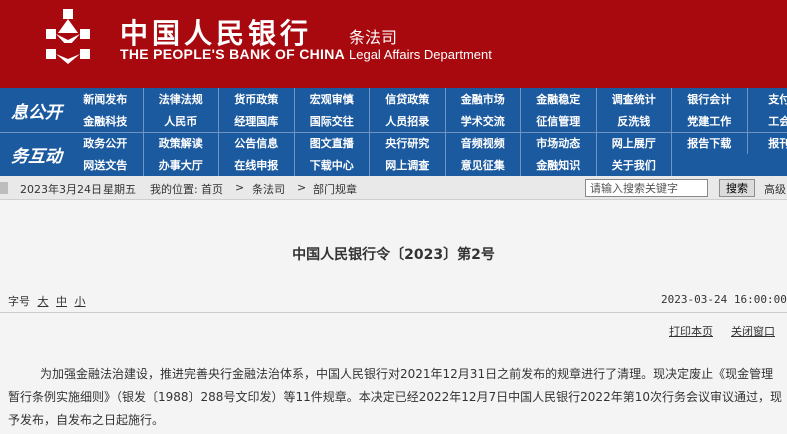  What do you see at coordinates (36, 112) in the screenshot?
I see `nav-section-info-disclosure: 息公开` at bounding box center [36, 112].